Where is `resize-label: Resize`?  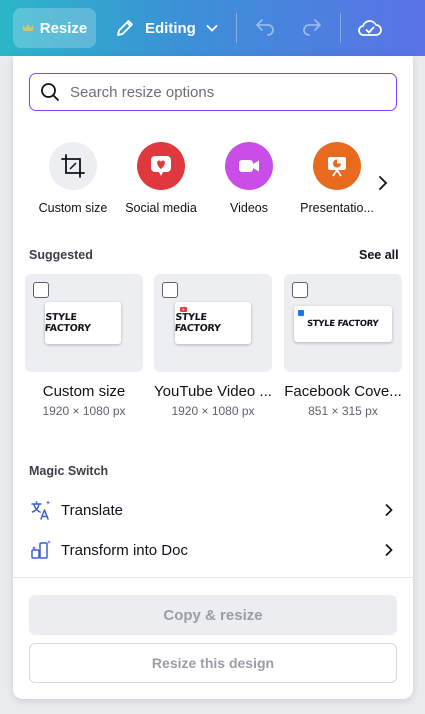
resize-label: Resize is located at coordinates (63, 28).